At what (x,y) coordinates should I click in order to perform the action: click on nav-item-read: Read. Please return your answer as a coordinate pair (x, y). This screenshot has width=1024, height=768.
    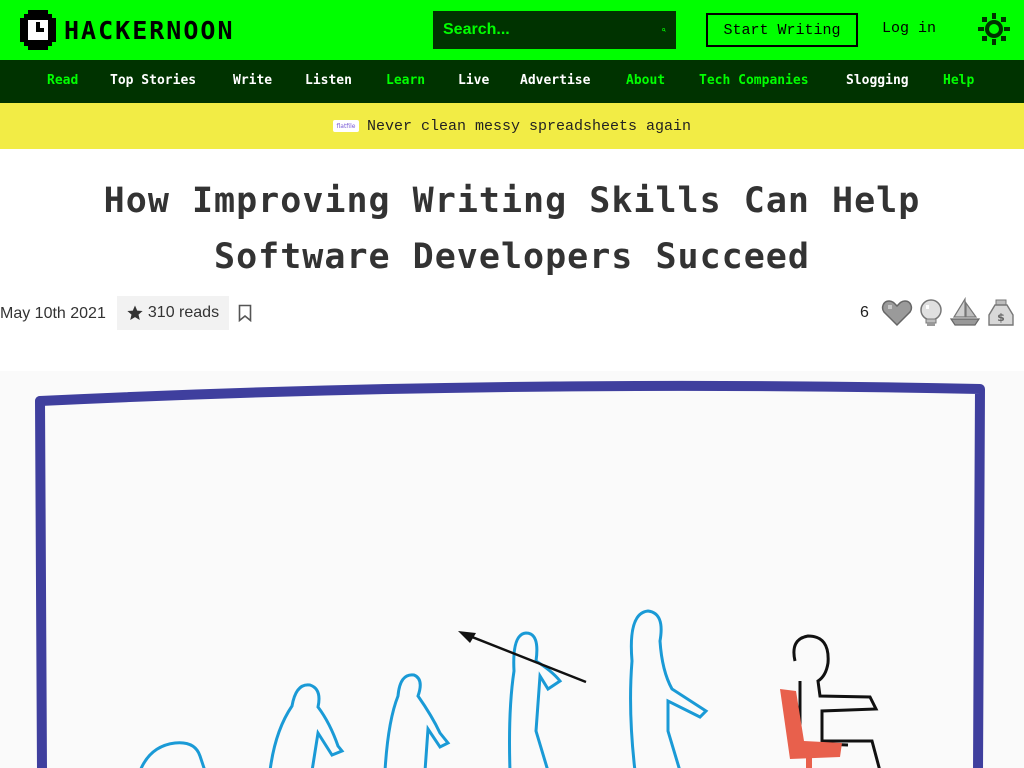
    Looking at the image, I should click on (62, 80).